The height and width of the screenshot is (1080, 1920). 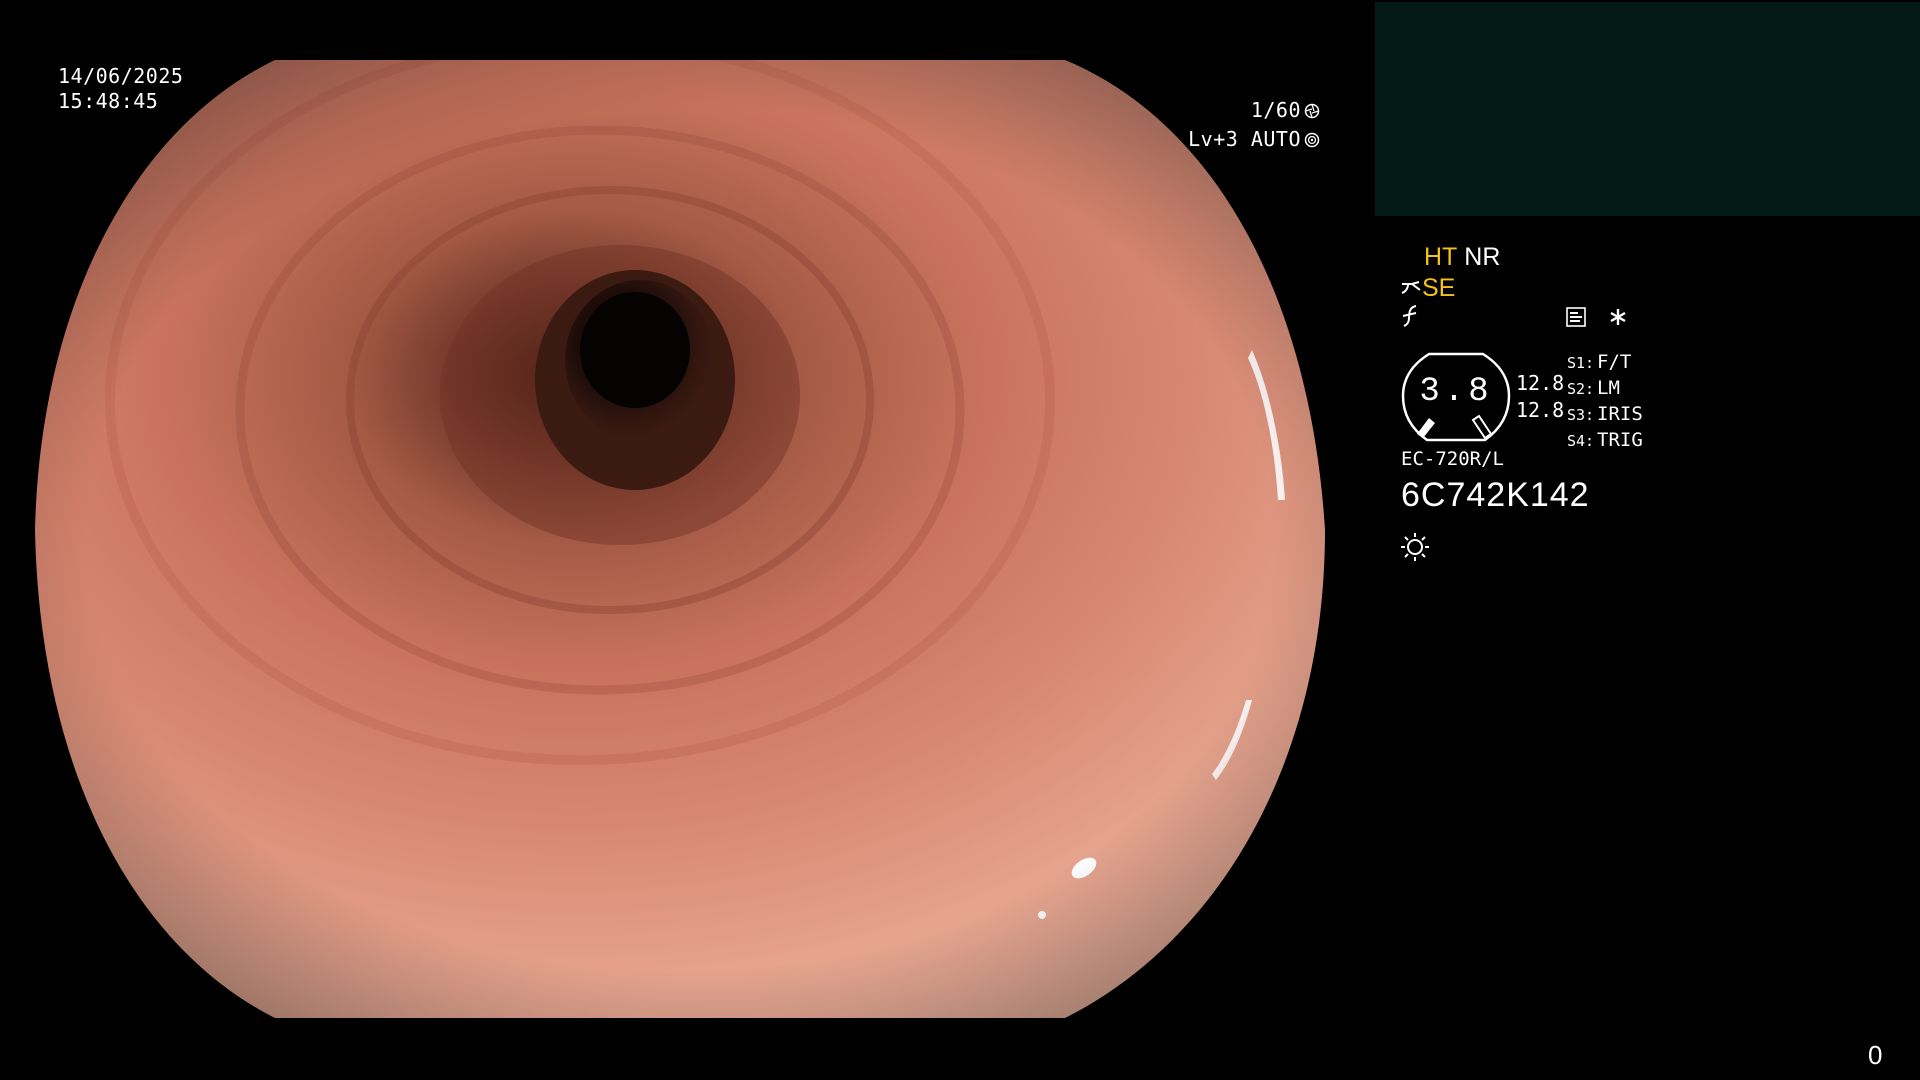 What do you see at coordinates (1540, 410) in the screenshot?
I see `gain-bottom: 12.8` at bounding box center [1540, 410].